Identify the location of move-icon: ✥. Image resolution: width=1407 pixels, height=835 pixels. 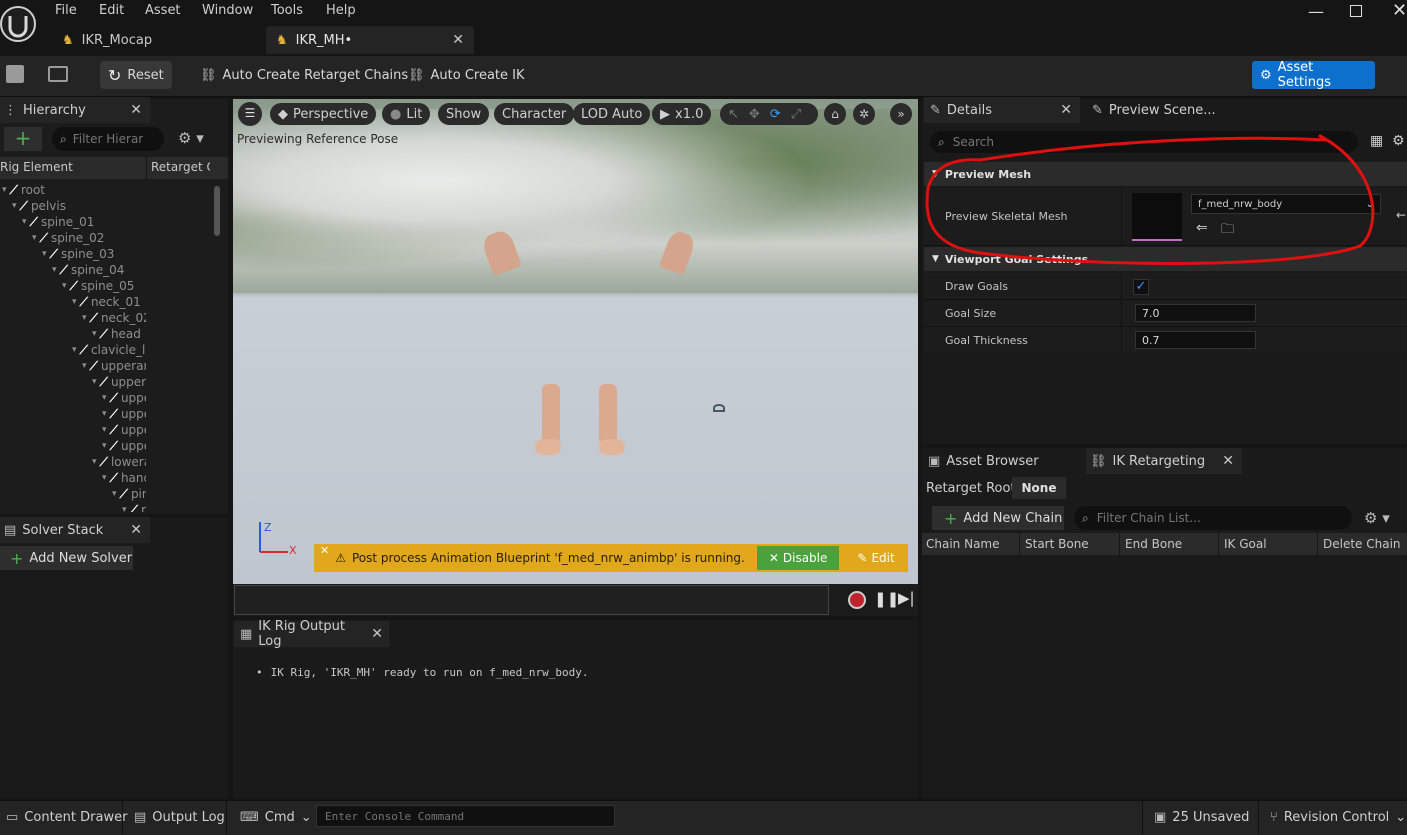
(754, 114).